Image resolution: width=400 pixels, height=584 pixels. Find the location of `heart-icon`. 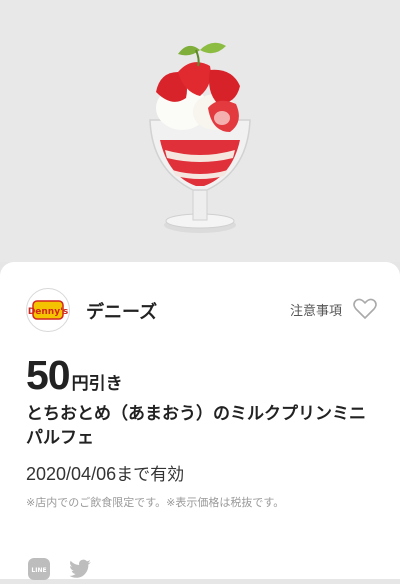

heart-icon is located at coordinates (365, 309).